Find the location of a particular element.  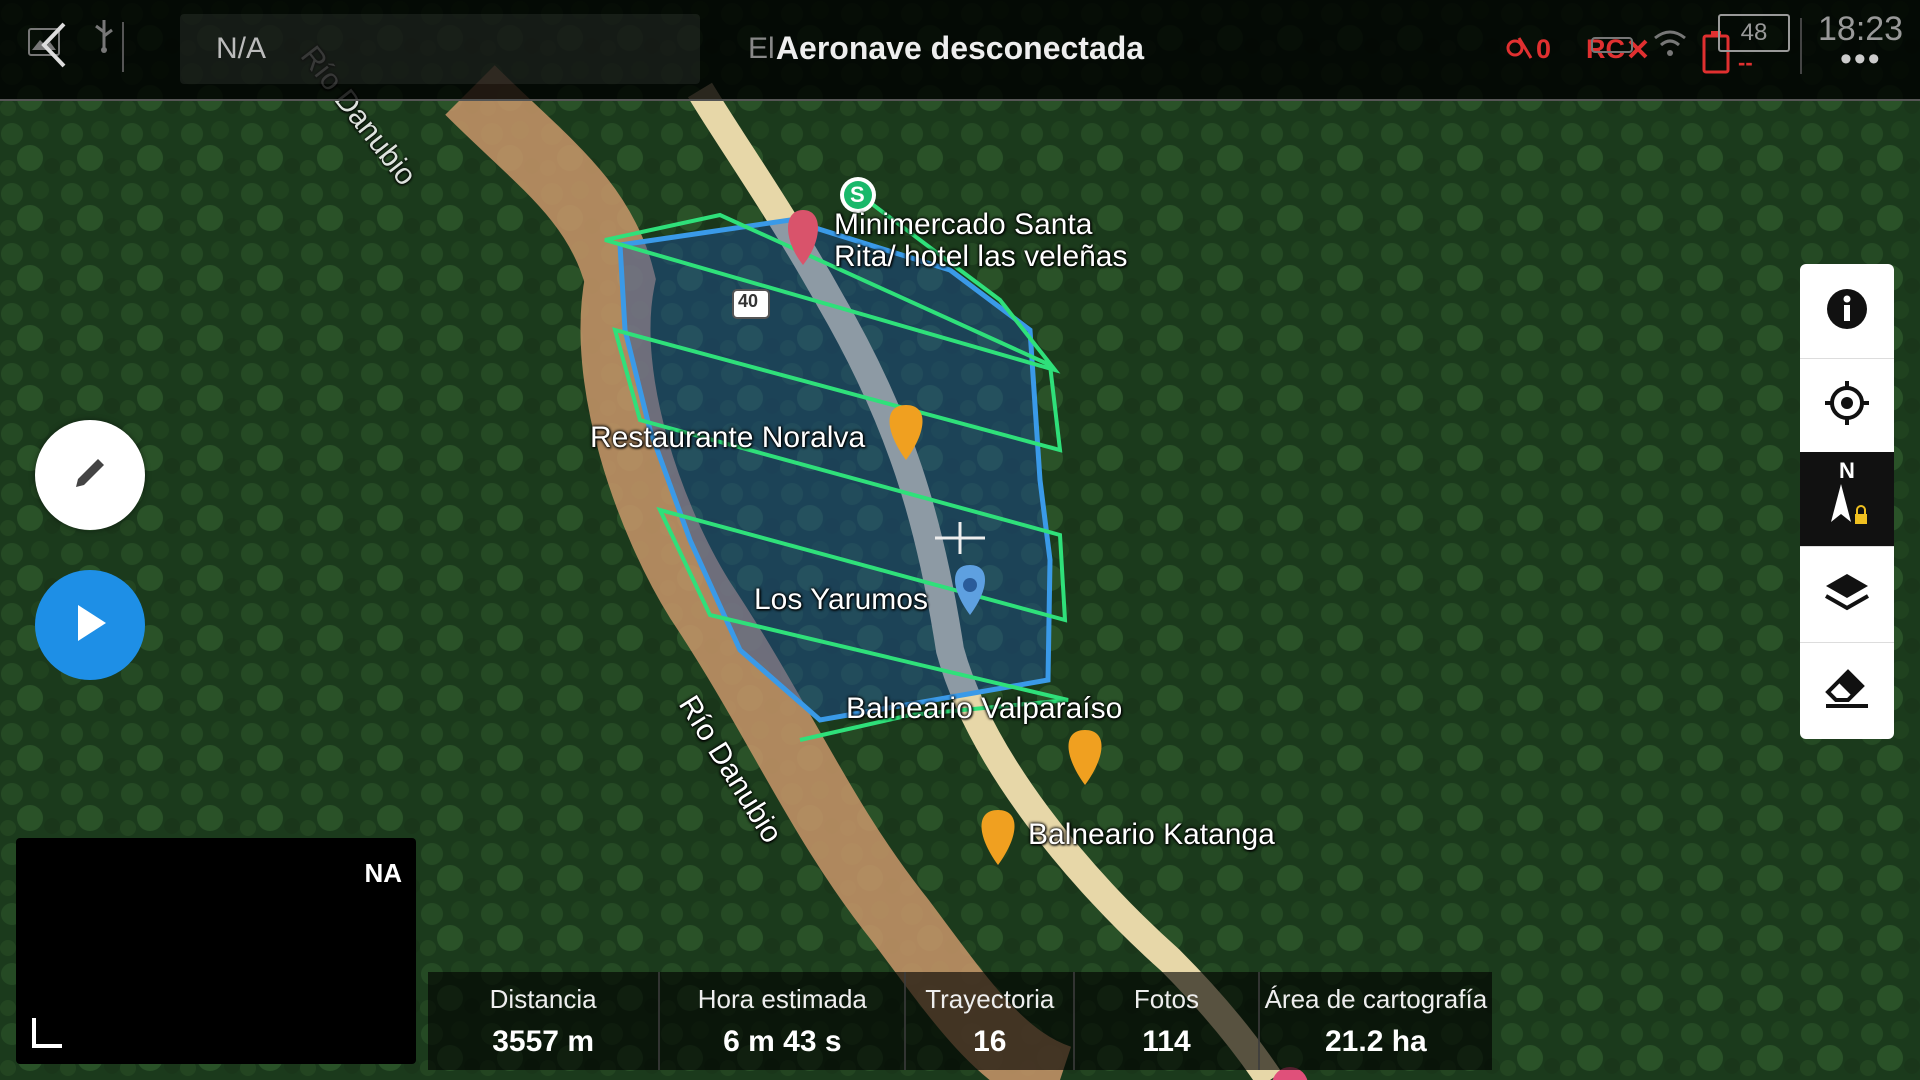

expand-corner-icon is located at coordinates (47, 1033).